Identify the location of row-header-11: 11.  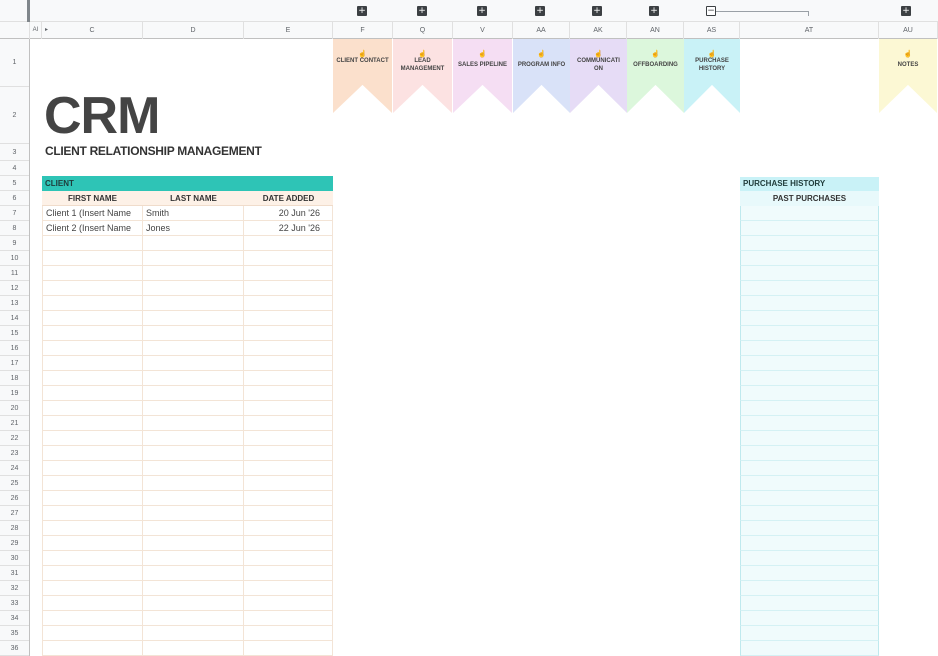
(14, 273).